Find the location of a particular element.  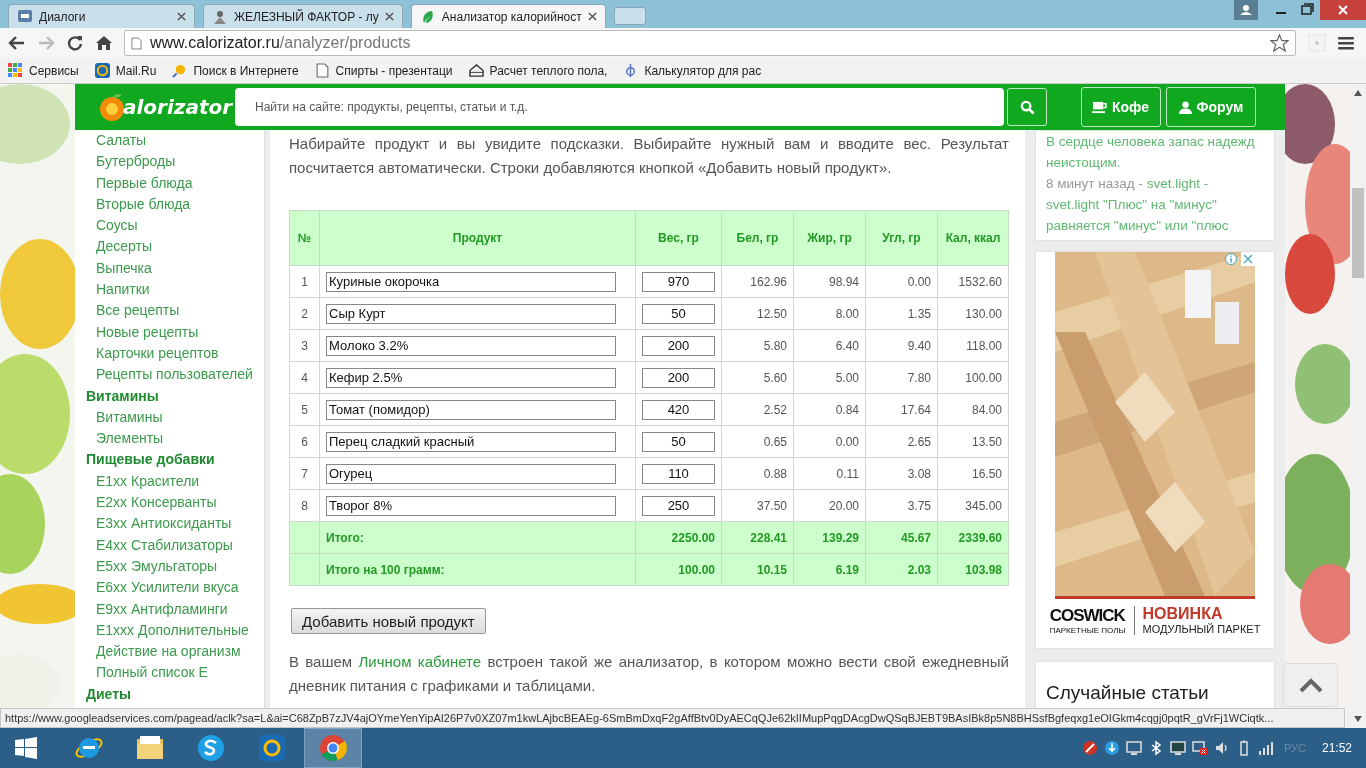

sidebar-link: E5xx Эмульгаторы is located at coordinates (175, 566).